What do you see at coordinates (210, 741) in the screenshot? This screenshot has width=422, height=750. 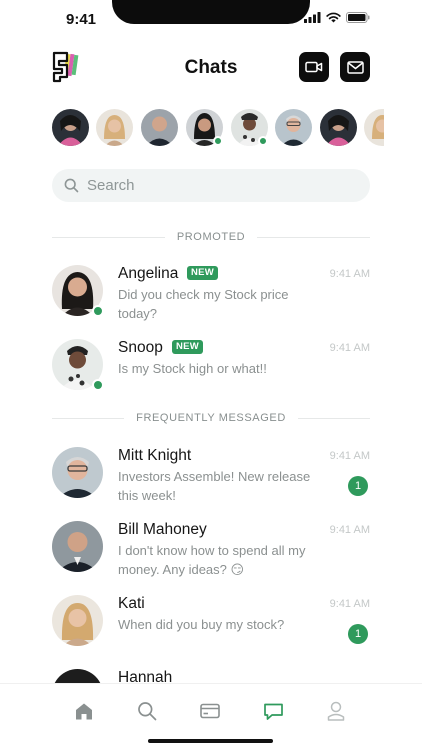 I see `home-indicator` at bounding box center [210, 741].